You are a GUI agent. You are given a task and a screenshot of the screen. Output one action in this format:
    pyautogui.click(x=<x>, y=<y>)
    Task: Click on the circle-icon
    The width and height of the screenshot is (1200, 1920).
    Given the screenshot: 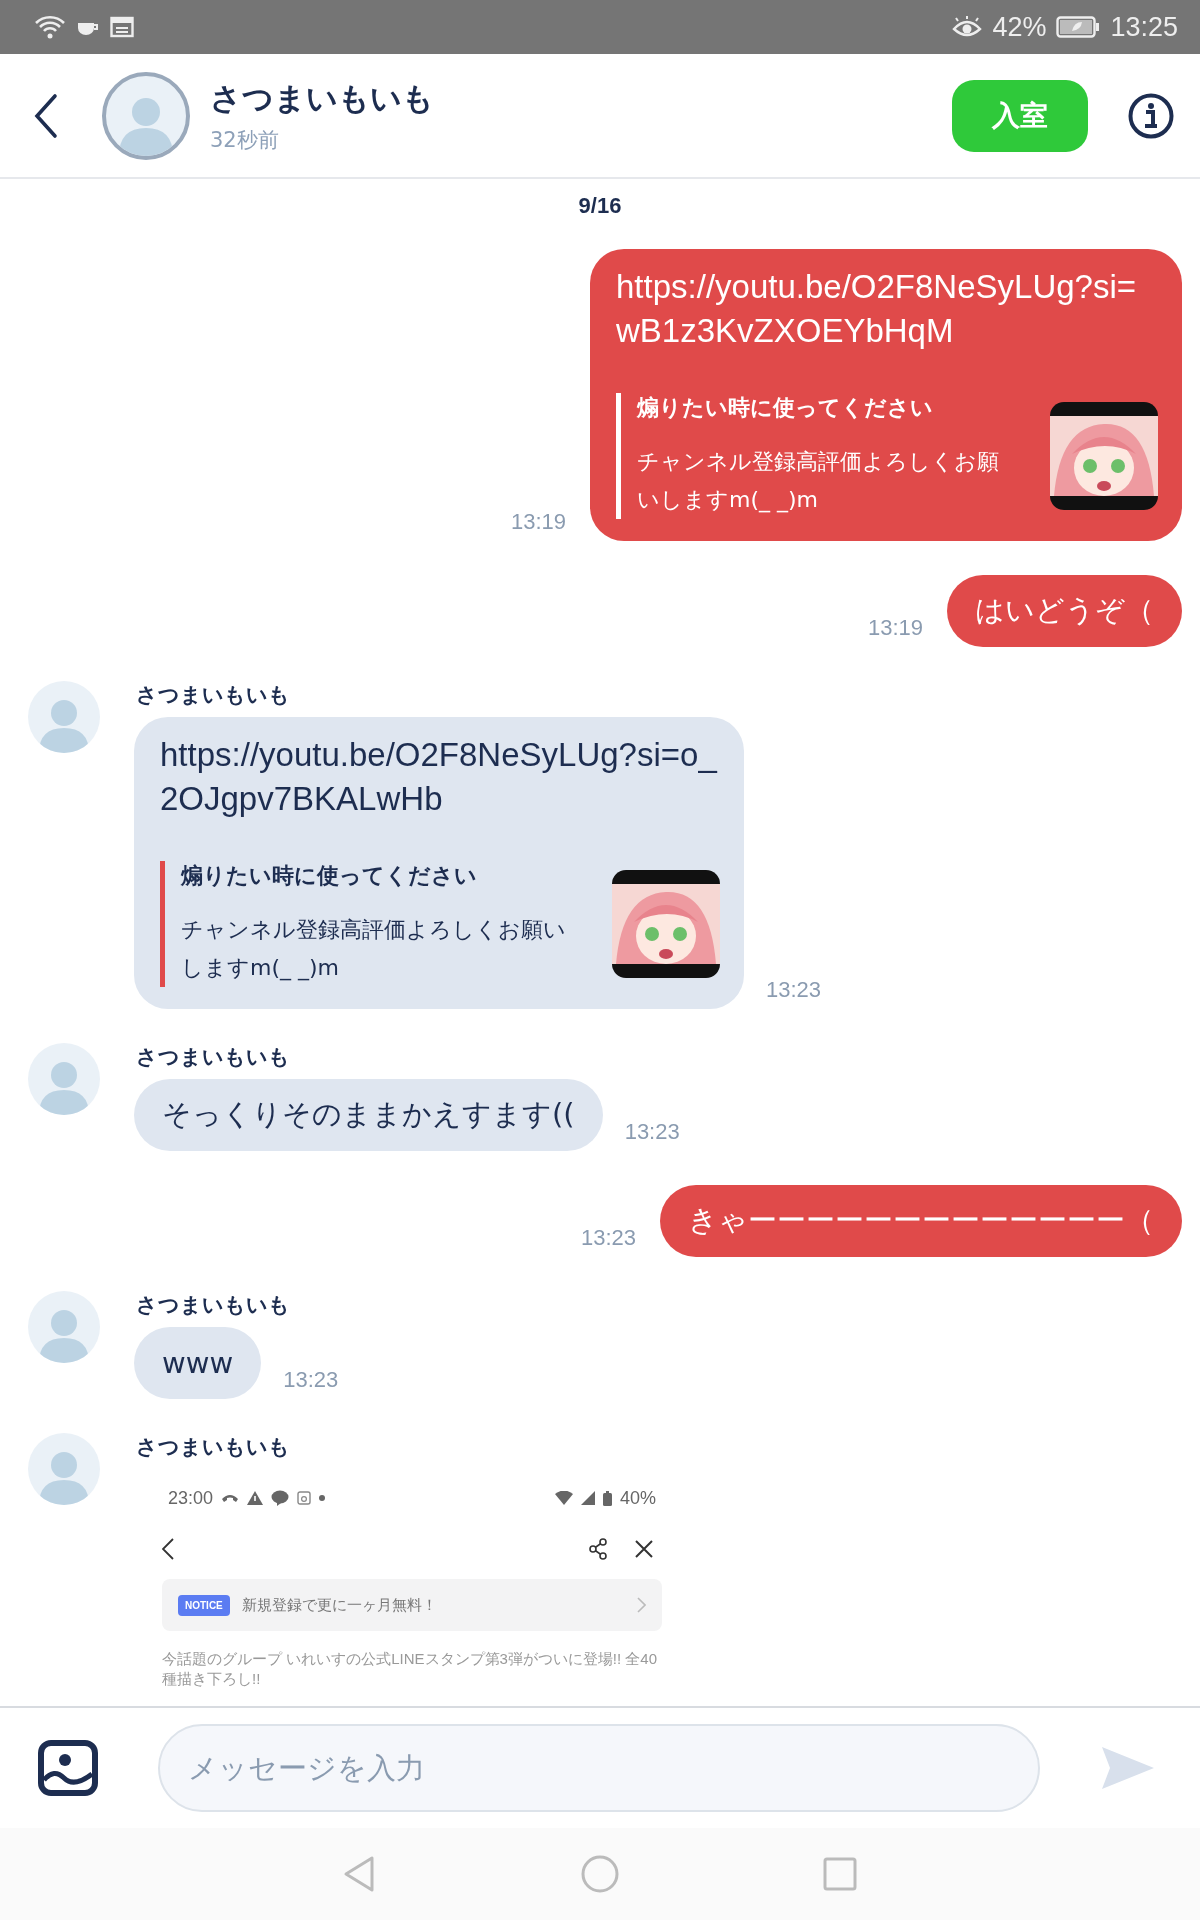 What is the action you would take?
    pyautogui.click(x=600, y=1874)
    